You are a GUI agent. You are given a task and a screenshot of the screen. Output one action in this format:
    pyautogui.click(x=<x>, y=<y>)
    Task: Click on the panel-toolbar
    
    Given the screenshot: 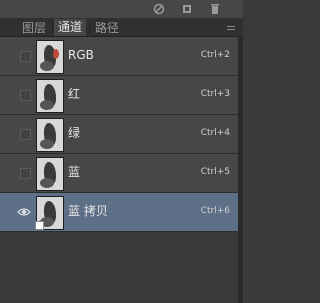 What is the action you would take?
    pyautogui.click(x=121, y=9)
    